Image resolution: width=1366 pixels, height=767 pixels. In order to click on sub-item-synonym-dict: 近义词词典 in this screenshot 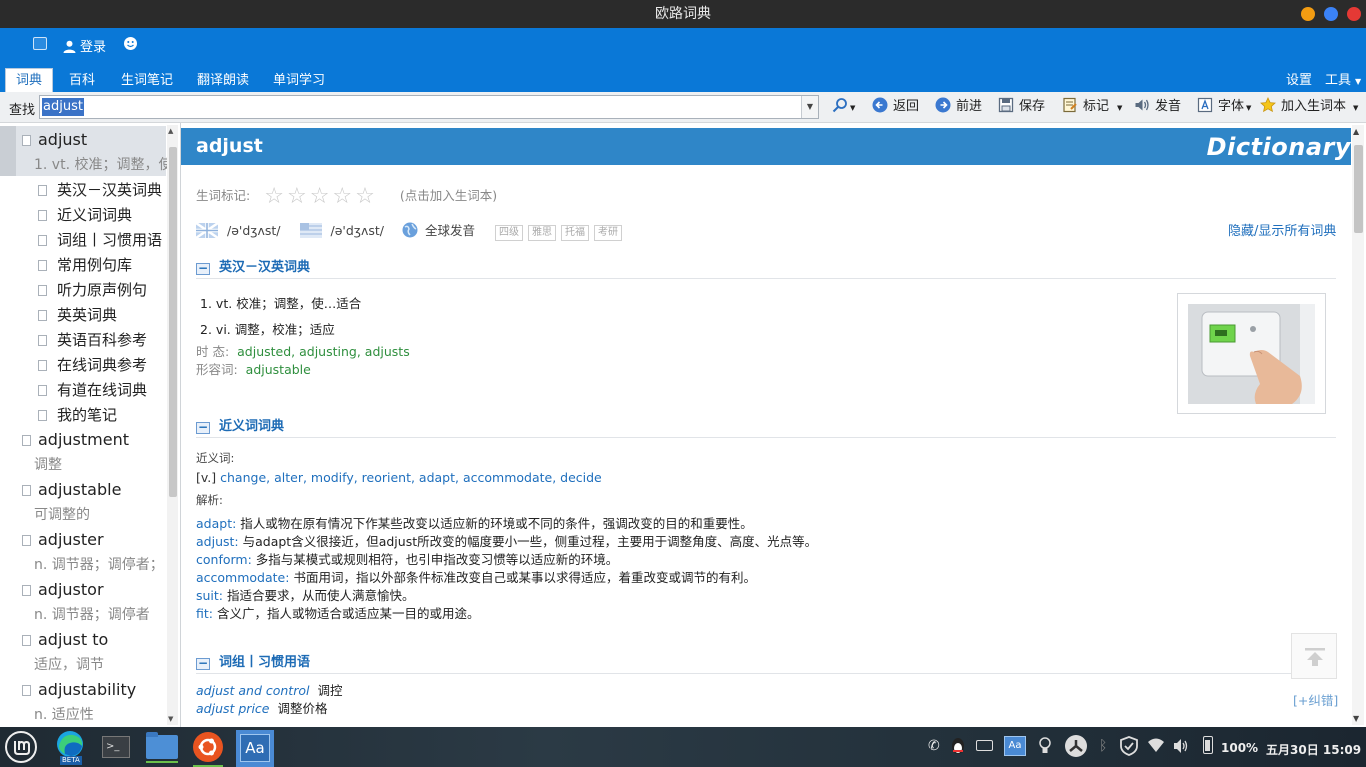, I will do `click(85, 214)`.